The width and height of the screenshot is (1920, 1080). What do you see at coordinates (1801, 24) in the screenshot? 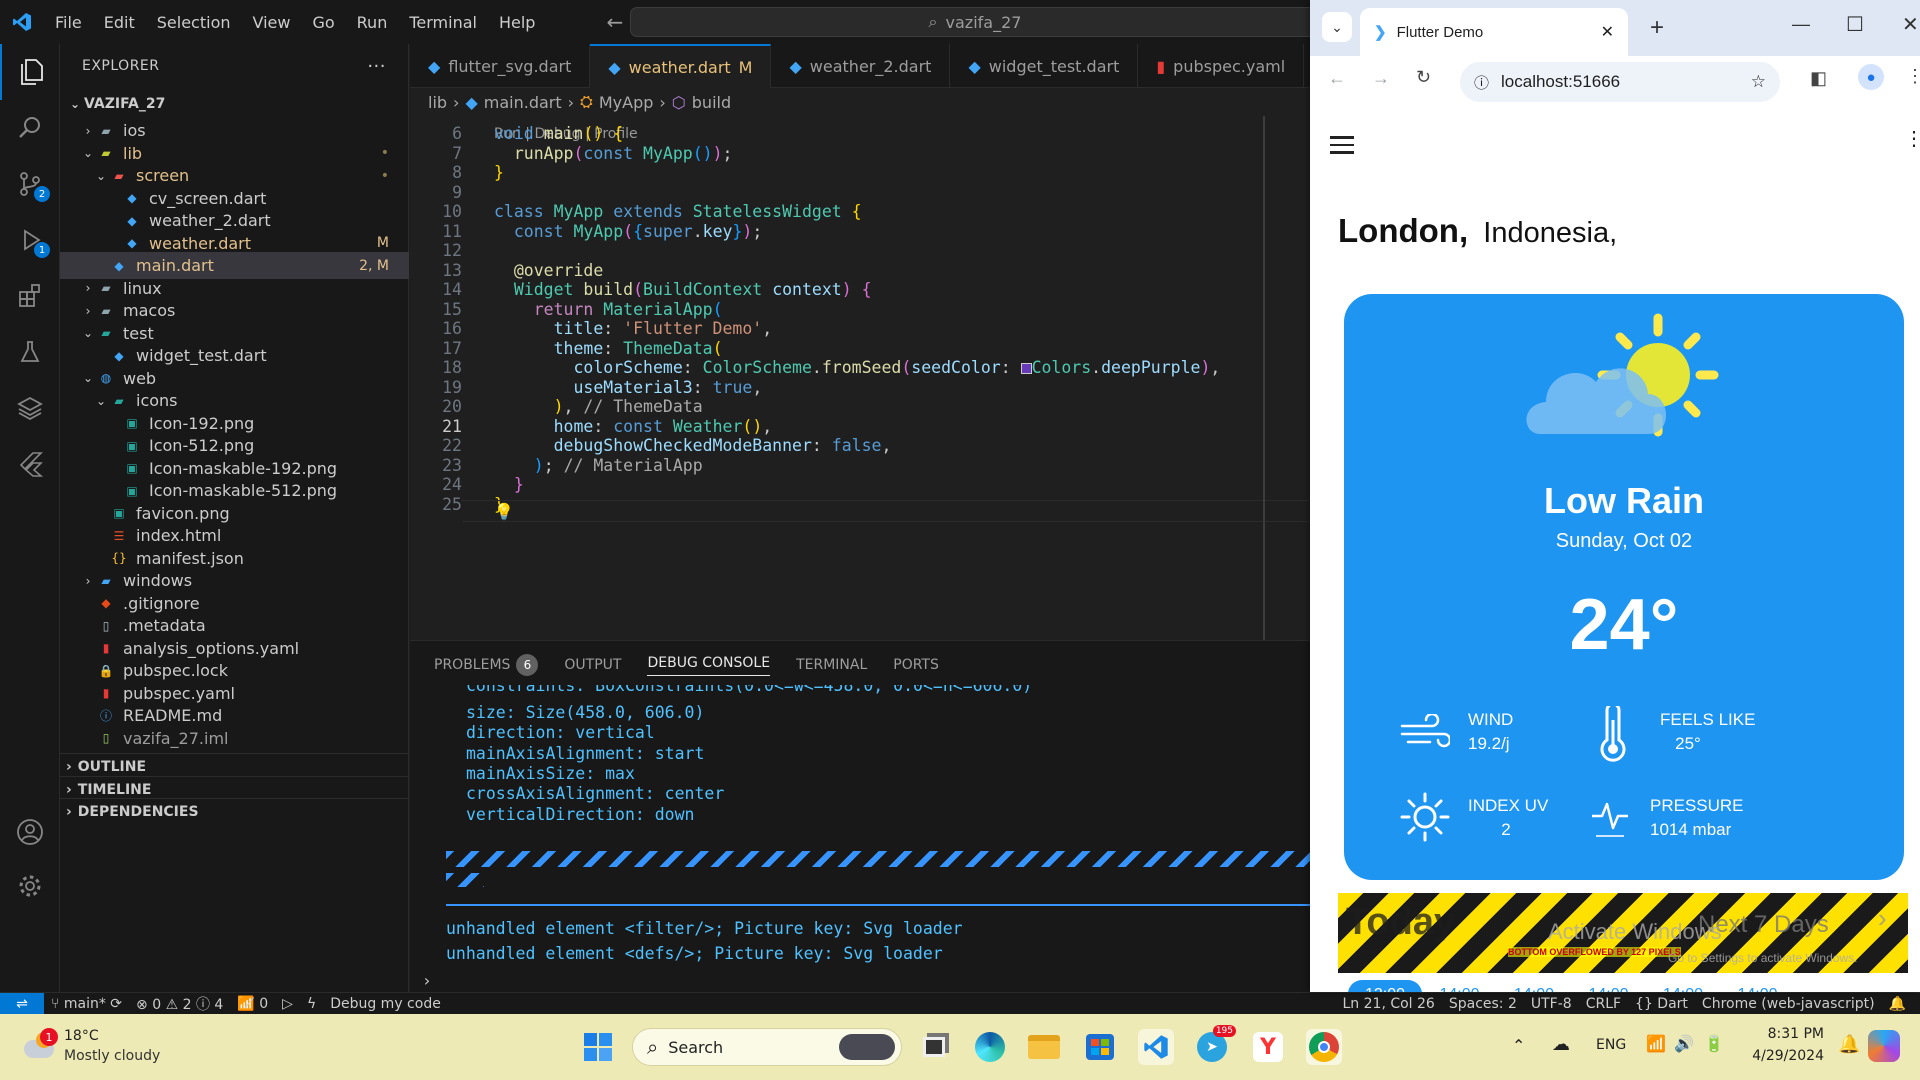
I see `minimize-icon: —` at bounding box center [1801, 24].